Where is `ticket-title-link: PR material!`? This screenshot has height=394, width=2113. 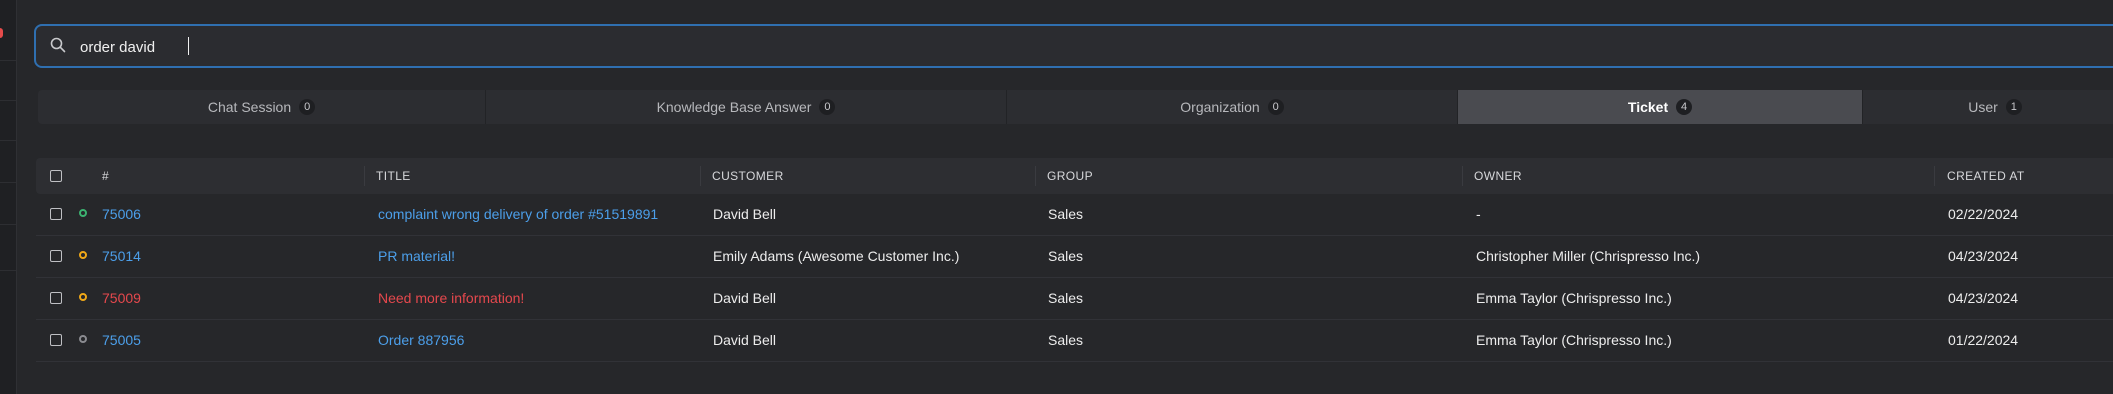
ticket-title-link: PR material! is located at coordinates (416, 256).